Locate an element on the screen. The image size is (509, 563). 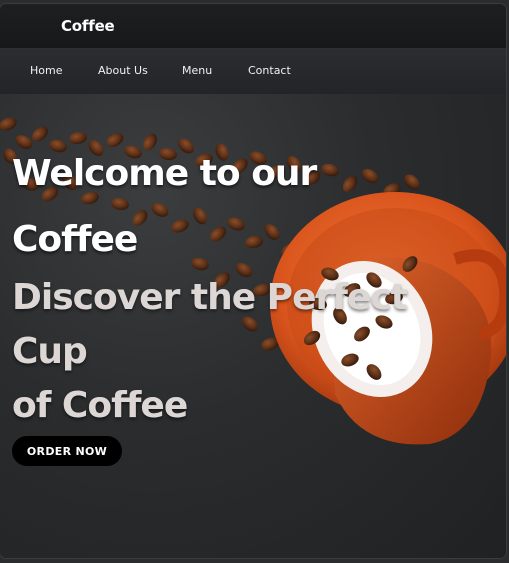
nav-menu-link: Menu is located at coordinates (197, 70).